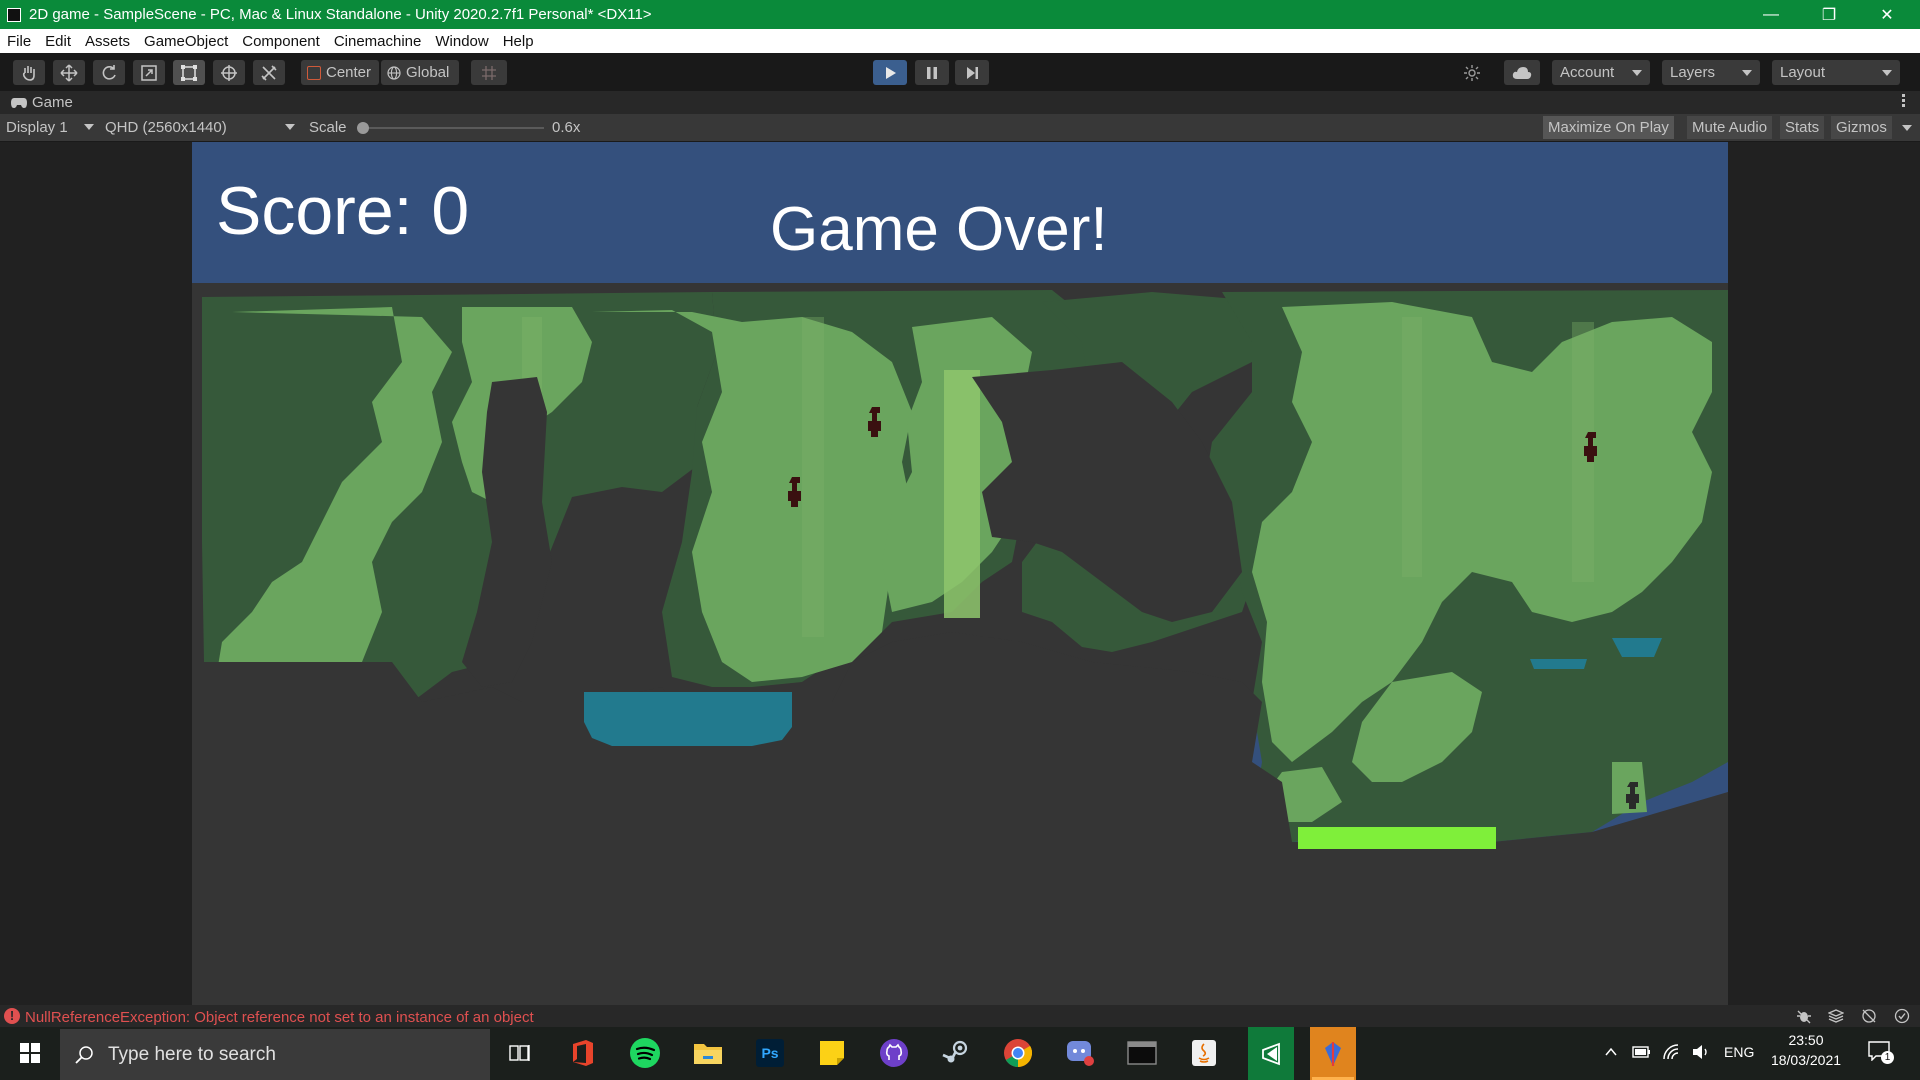 The width and height of the screenshot is (1920, 1080). I want to click on rect-icon, so click(189, 72).